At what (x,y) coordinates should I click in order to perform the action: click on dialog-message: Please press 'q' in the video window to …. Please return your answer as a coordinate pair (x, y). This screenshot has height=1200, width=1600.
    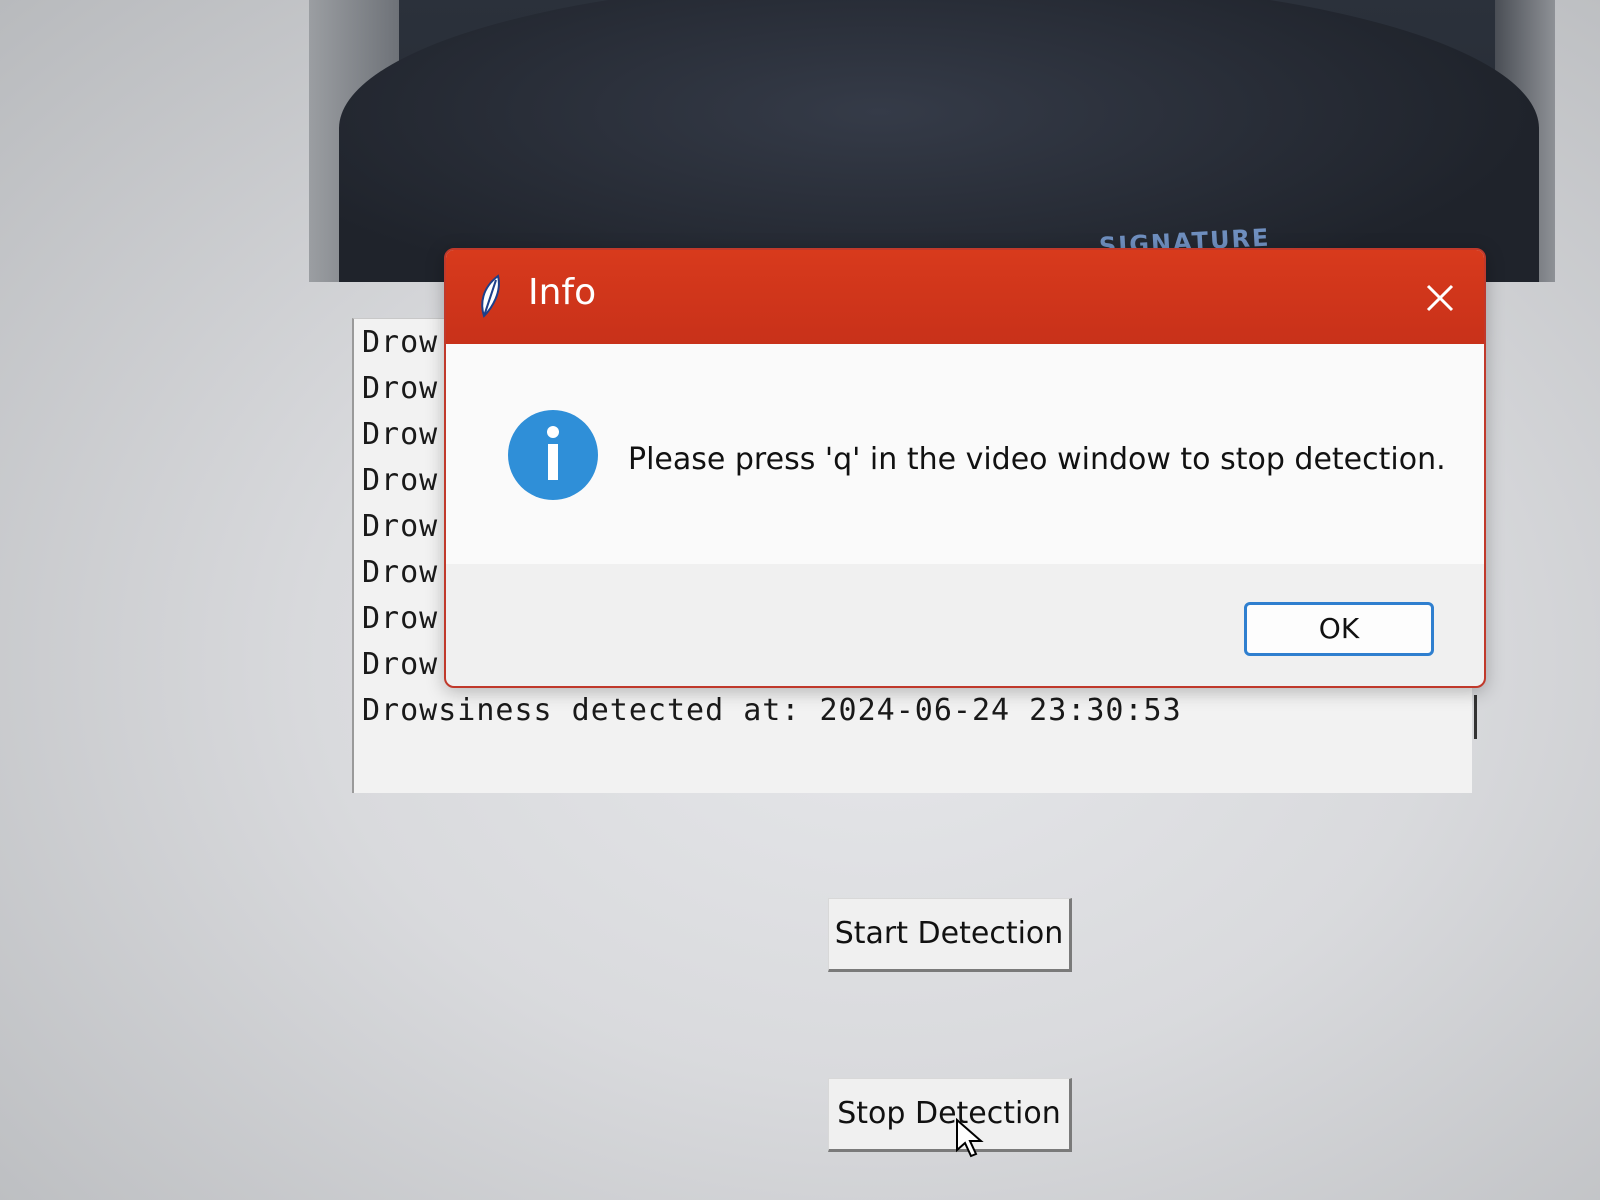
    Looking at the image, I should click on (1037, 459).